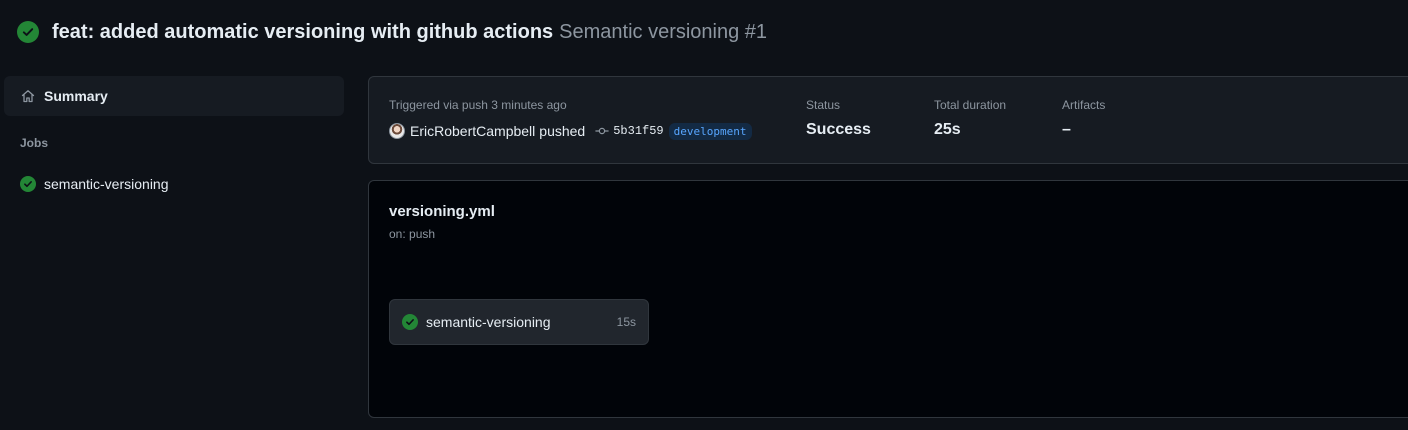 This screenshot has width=1408, height=430. What do you see at coordinates (562, 131) in the screenshot?
I see `action-text: pushed` at bounding box center [562, 131].